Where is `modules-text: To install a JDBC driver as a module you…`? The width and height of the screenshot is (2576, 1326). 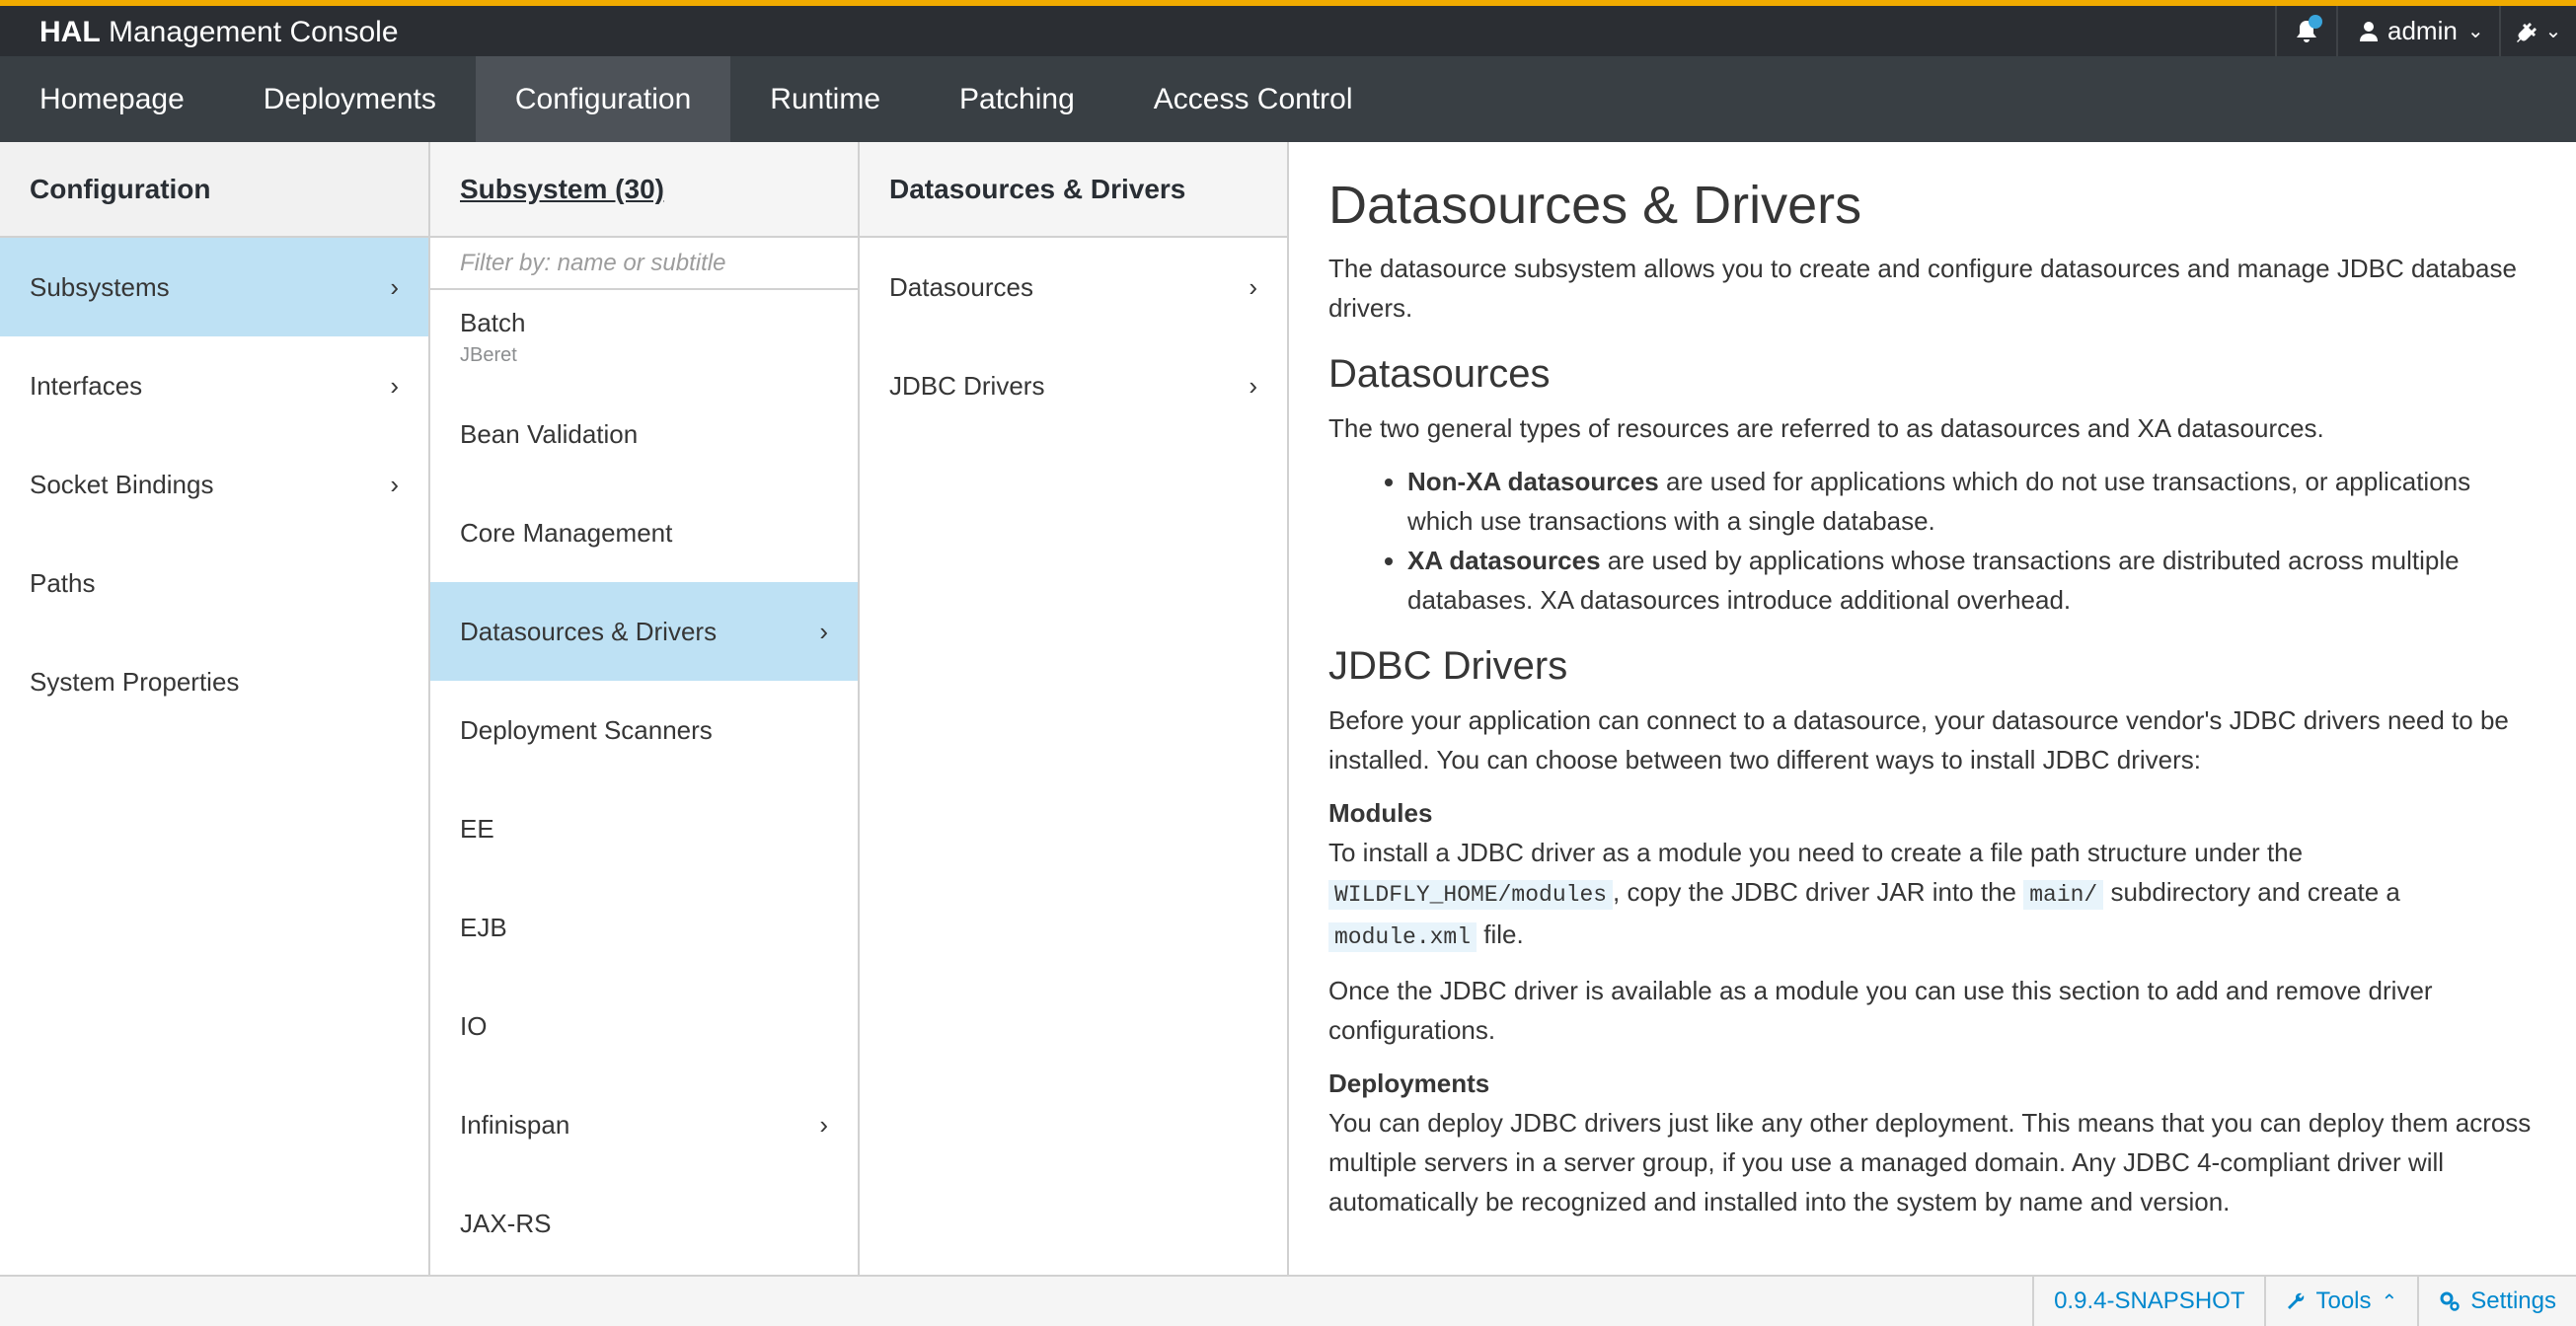 modules-text: To install a JDBC driver as a module you… is located at coordinates (1932, 895).